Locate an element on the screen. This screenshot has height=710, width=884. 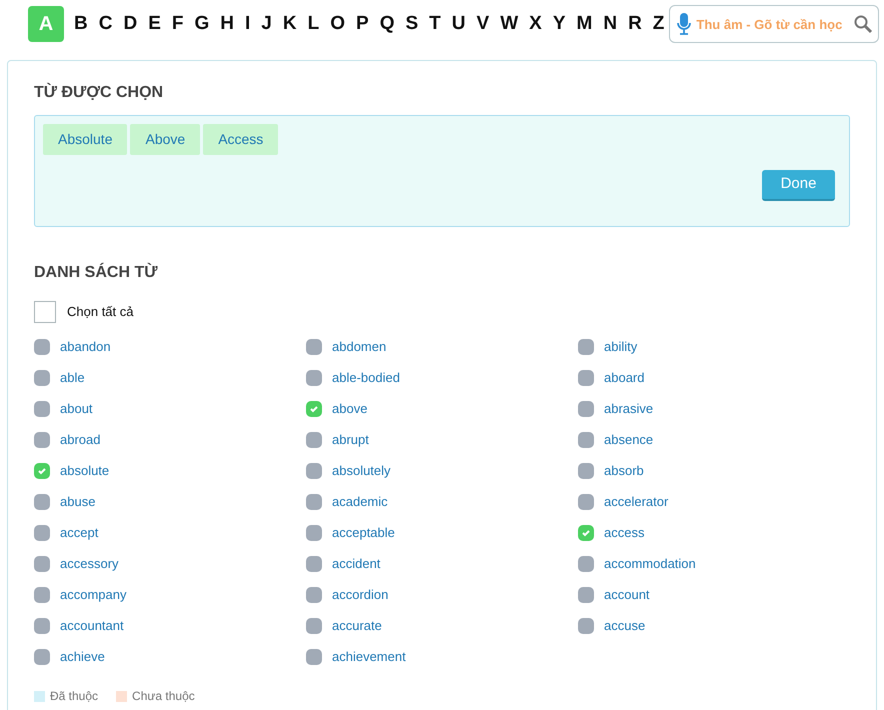
letter-tab: D is located at coordinates (130, 24).